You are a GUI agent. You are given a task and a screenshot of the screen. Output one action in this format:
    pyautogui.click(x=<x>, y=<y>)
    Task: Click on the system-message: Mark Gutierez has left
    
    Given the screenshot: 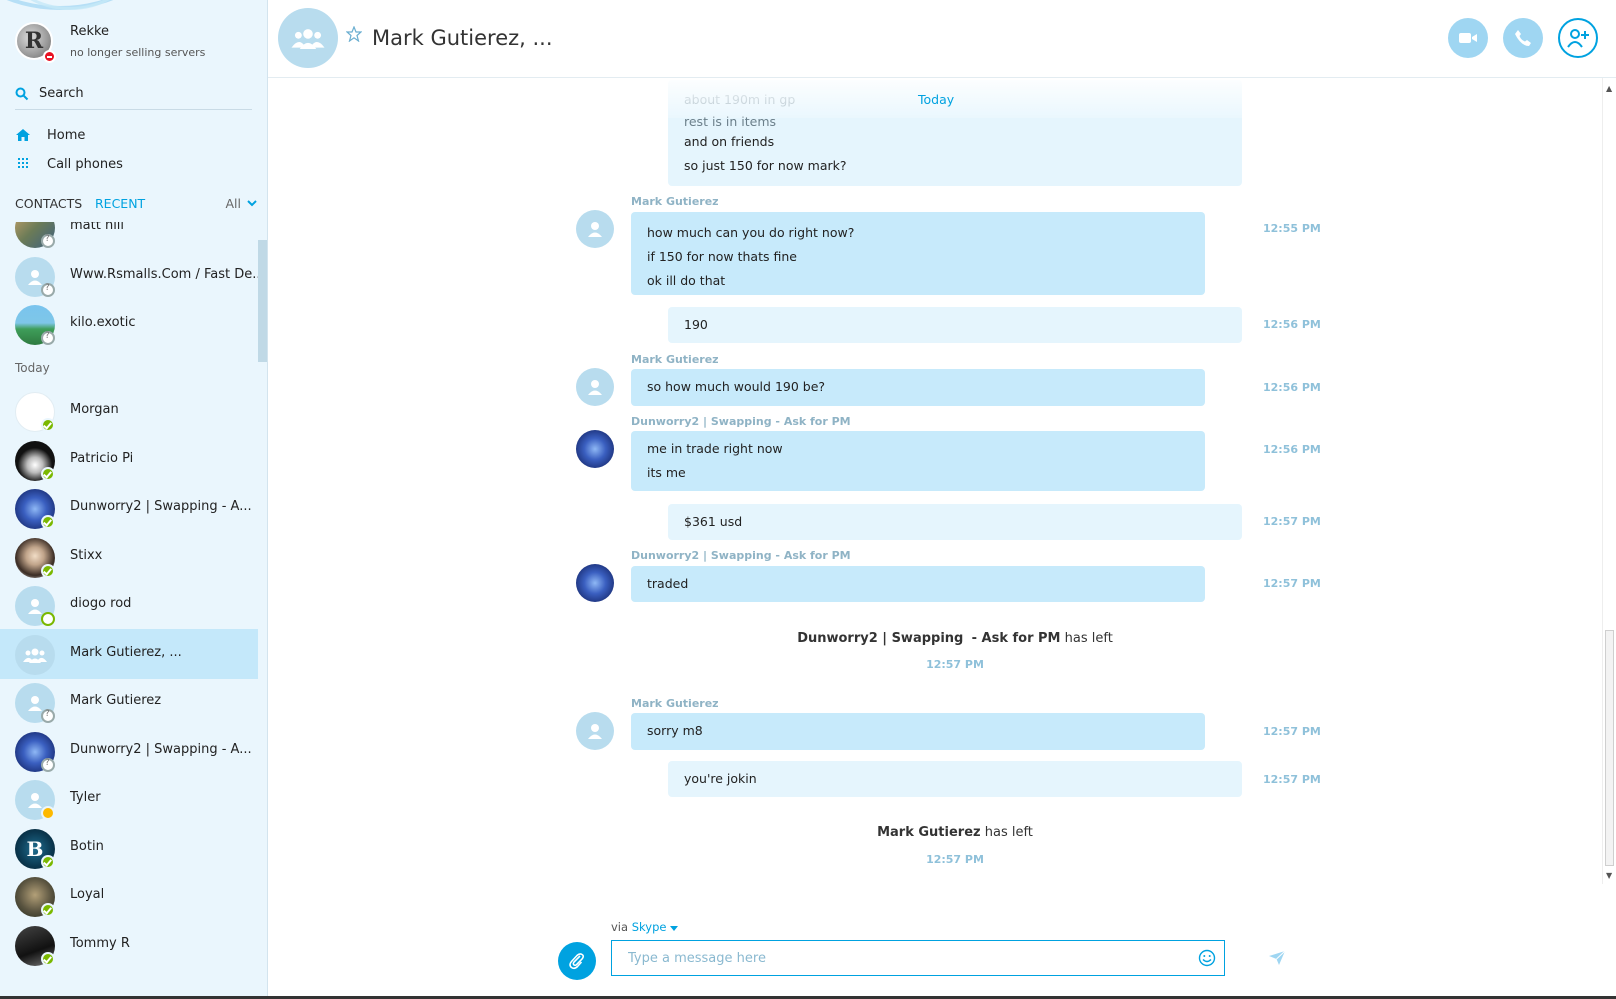 What is the action you would take?
    pyautogui.click(x=955, y=832)
    